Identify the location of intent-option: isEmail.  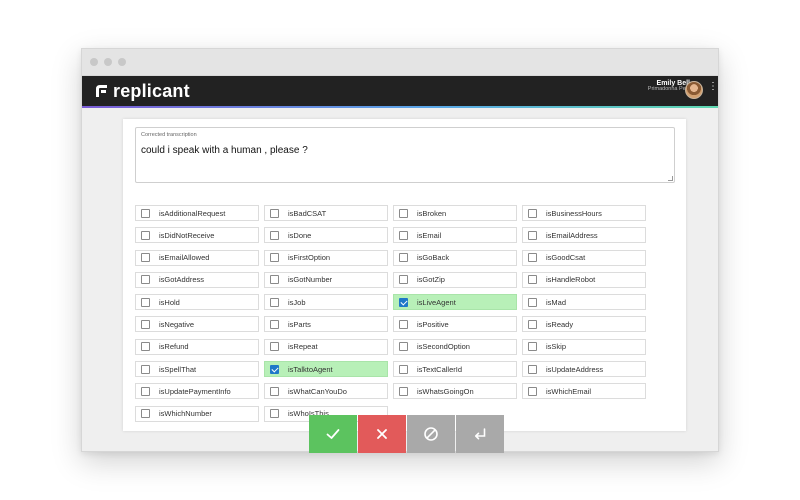
(455, 235).